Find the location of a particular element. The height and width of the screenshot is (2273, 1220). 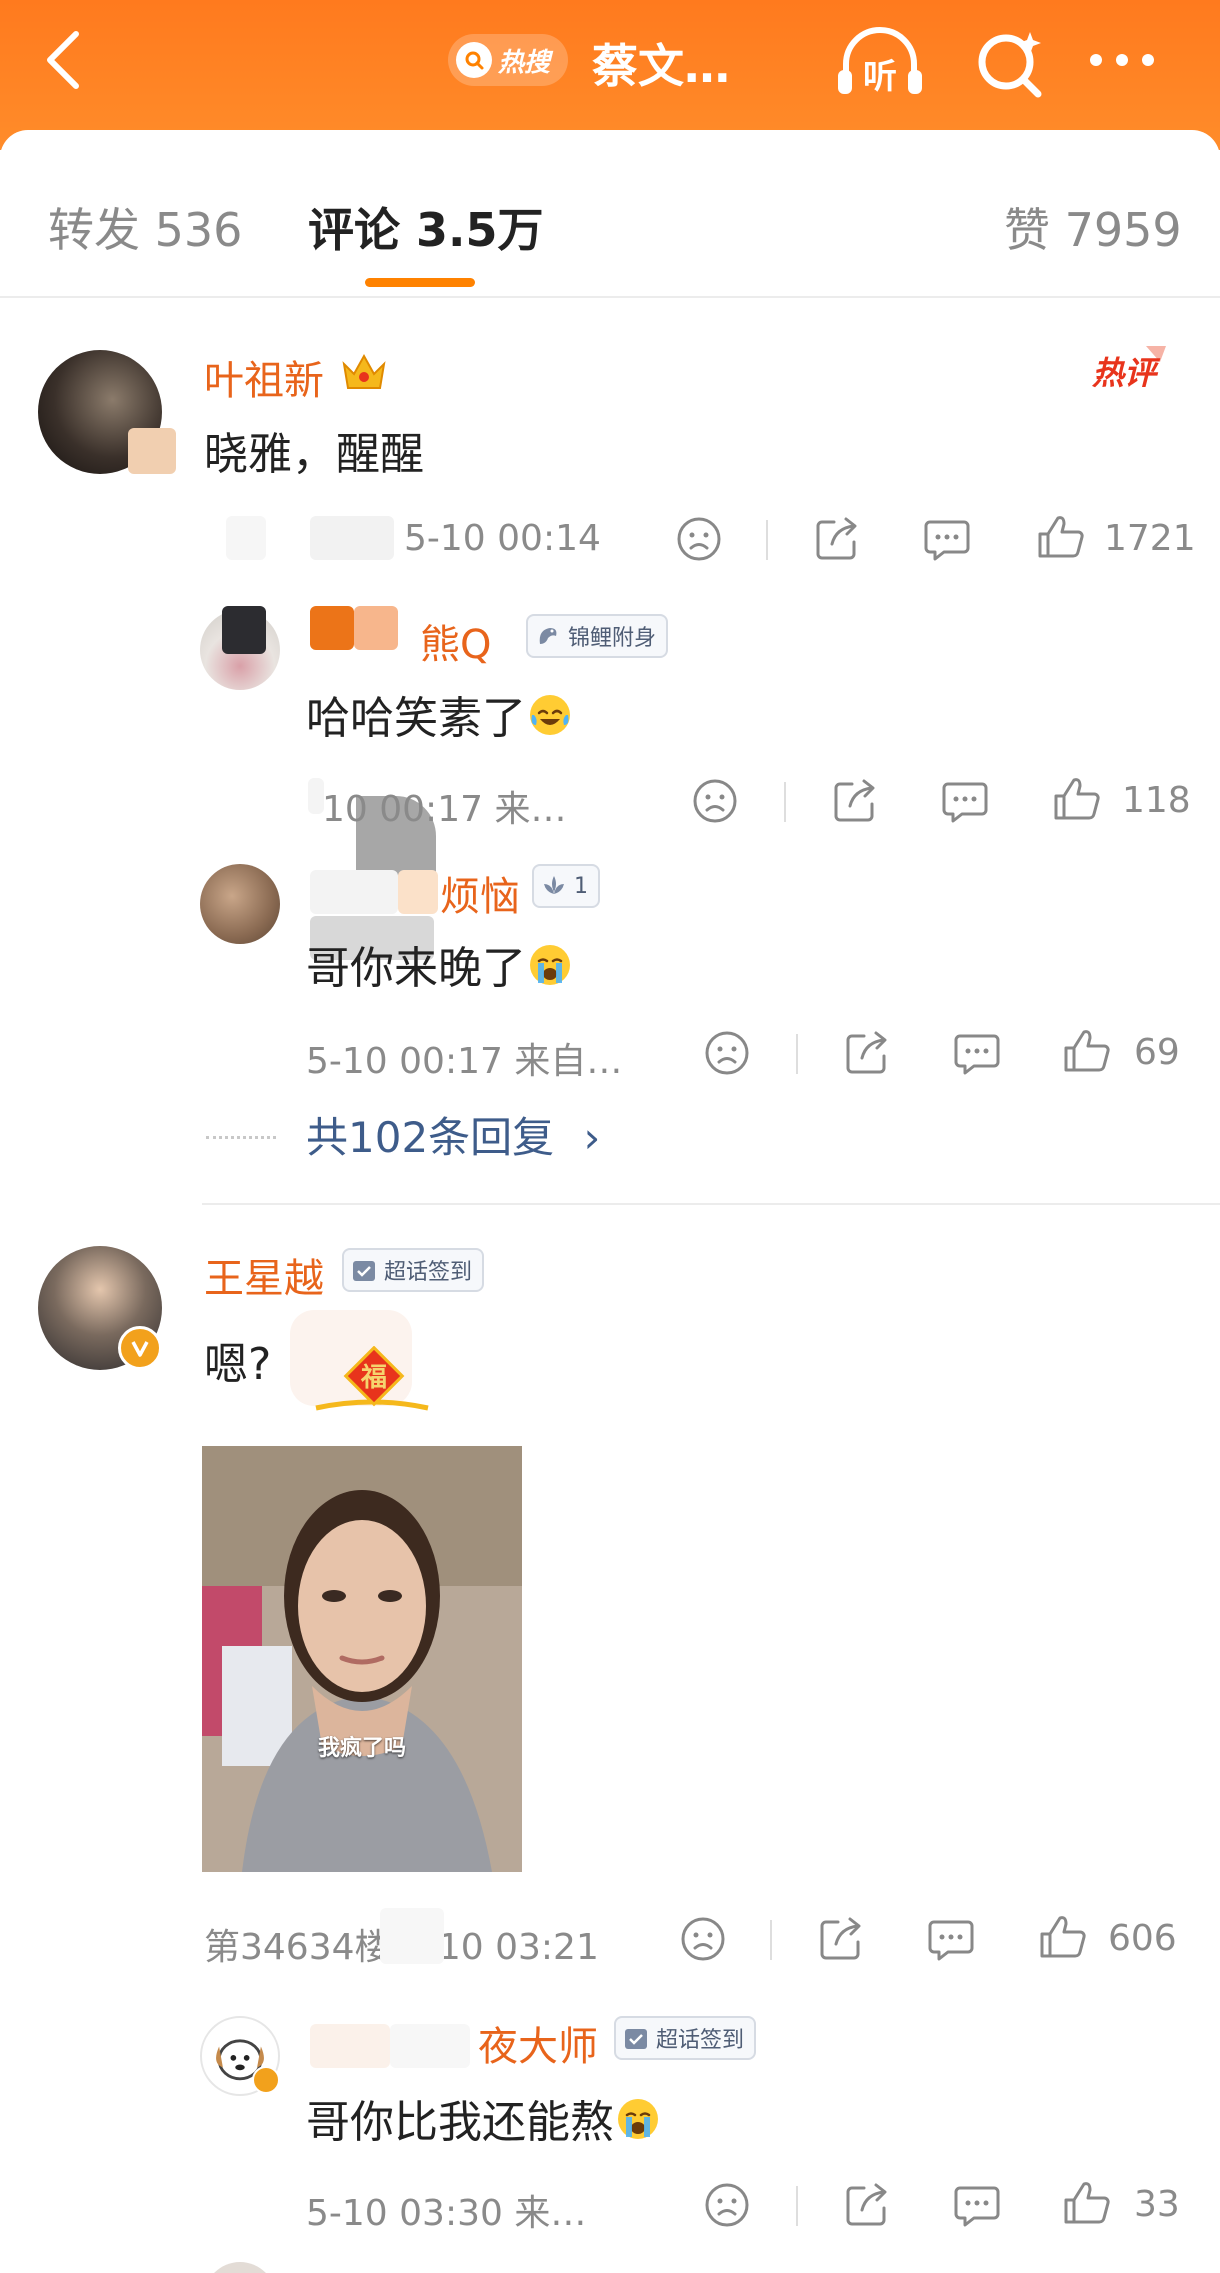

comment-image: 我疯了吗 is located at coordinates (362, 1659).